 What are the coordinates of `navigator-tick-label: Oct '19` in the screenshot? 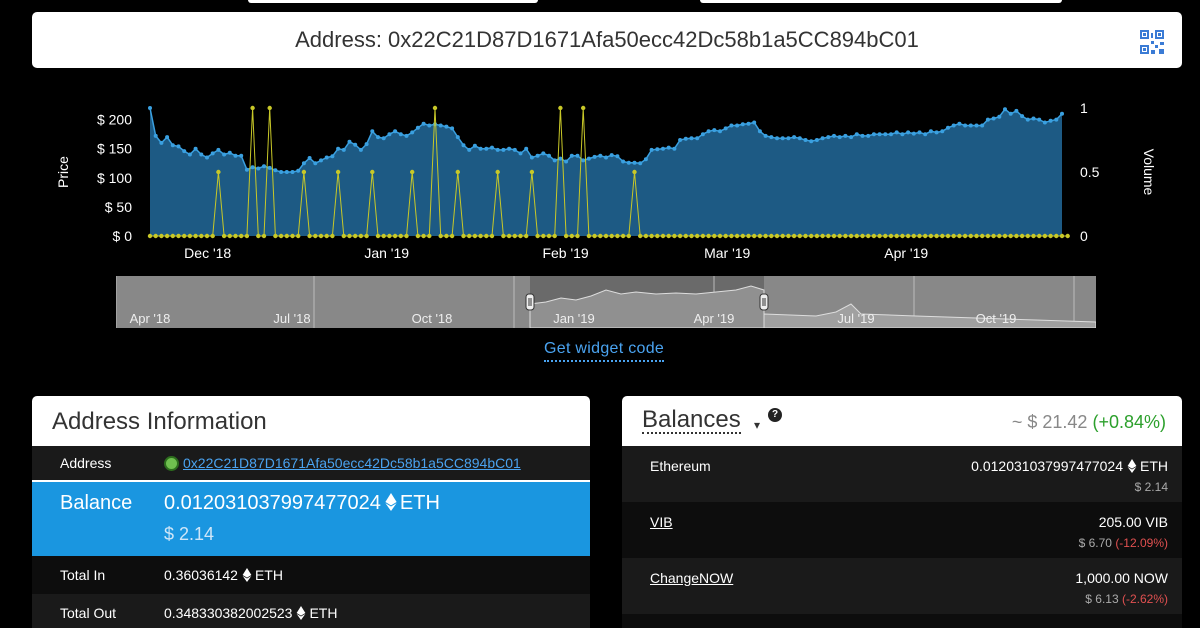 It's located at (996, 318).